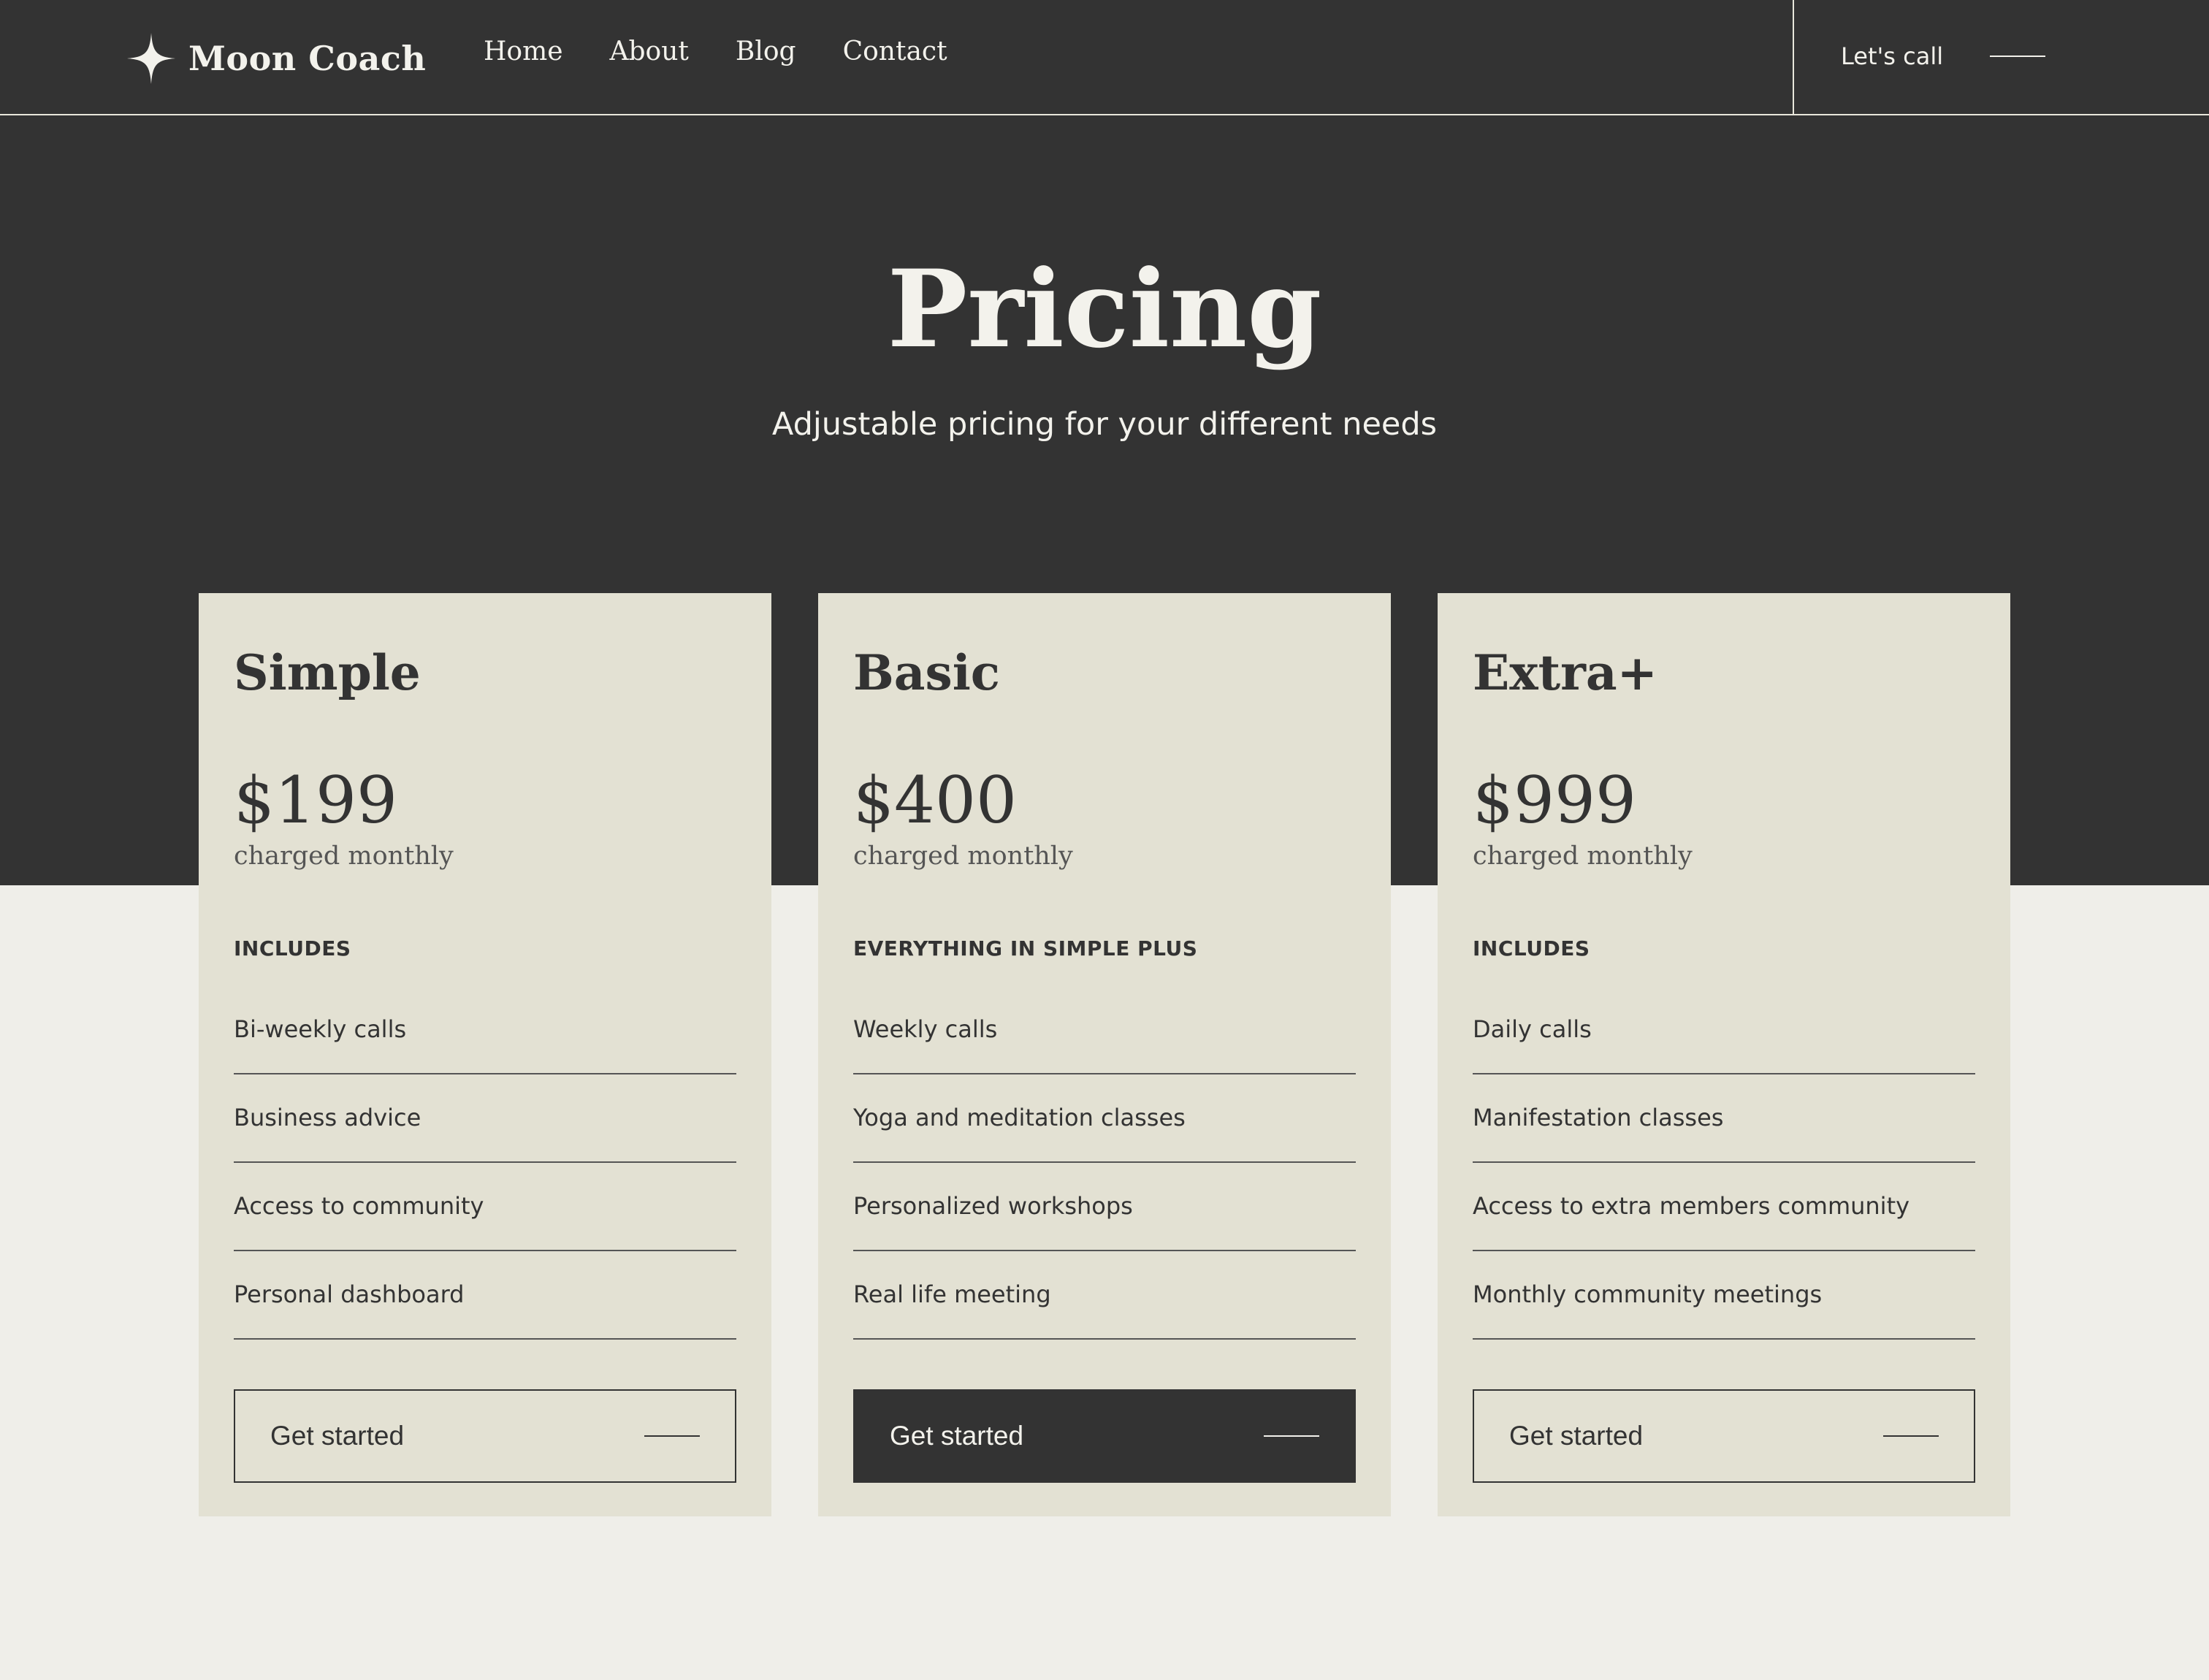 The image size is (2209, 1680). I want to click on get-started-button-basic: Get started, so click(1104, 1436).